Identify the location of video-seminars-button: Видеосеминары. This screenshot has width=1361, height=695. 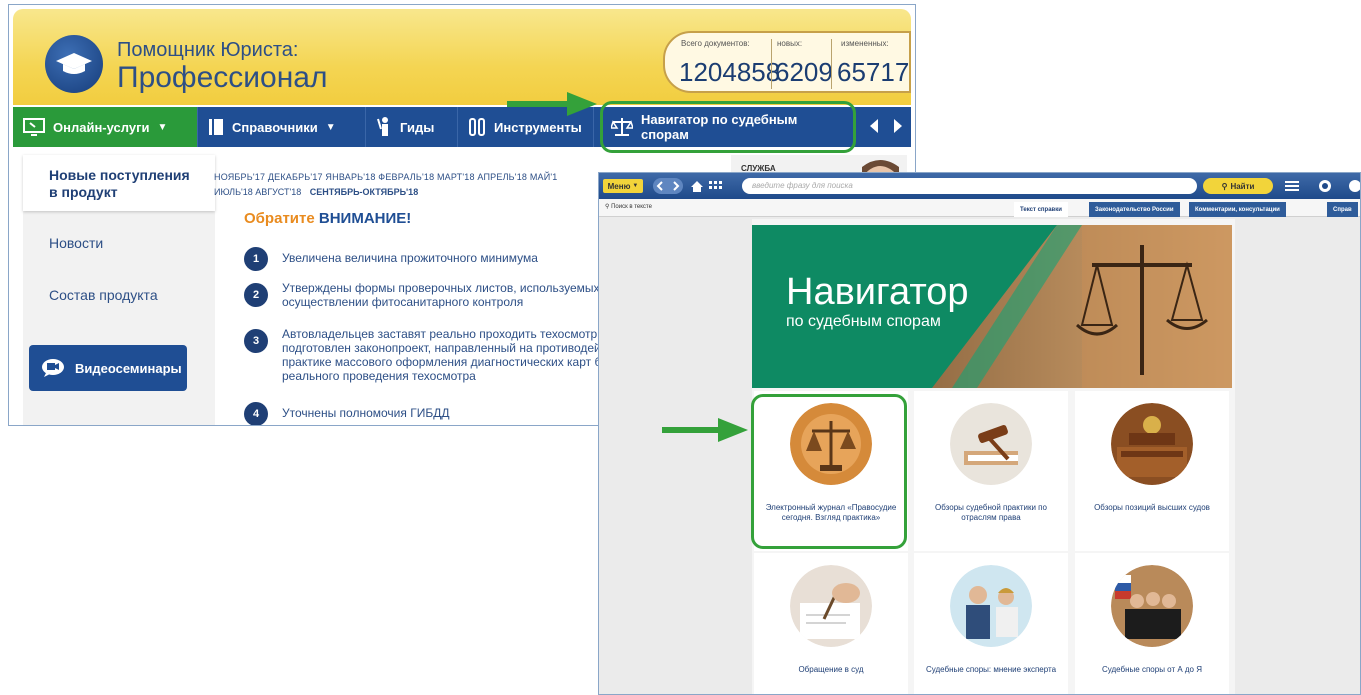
(108, 368).